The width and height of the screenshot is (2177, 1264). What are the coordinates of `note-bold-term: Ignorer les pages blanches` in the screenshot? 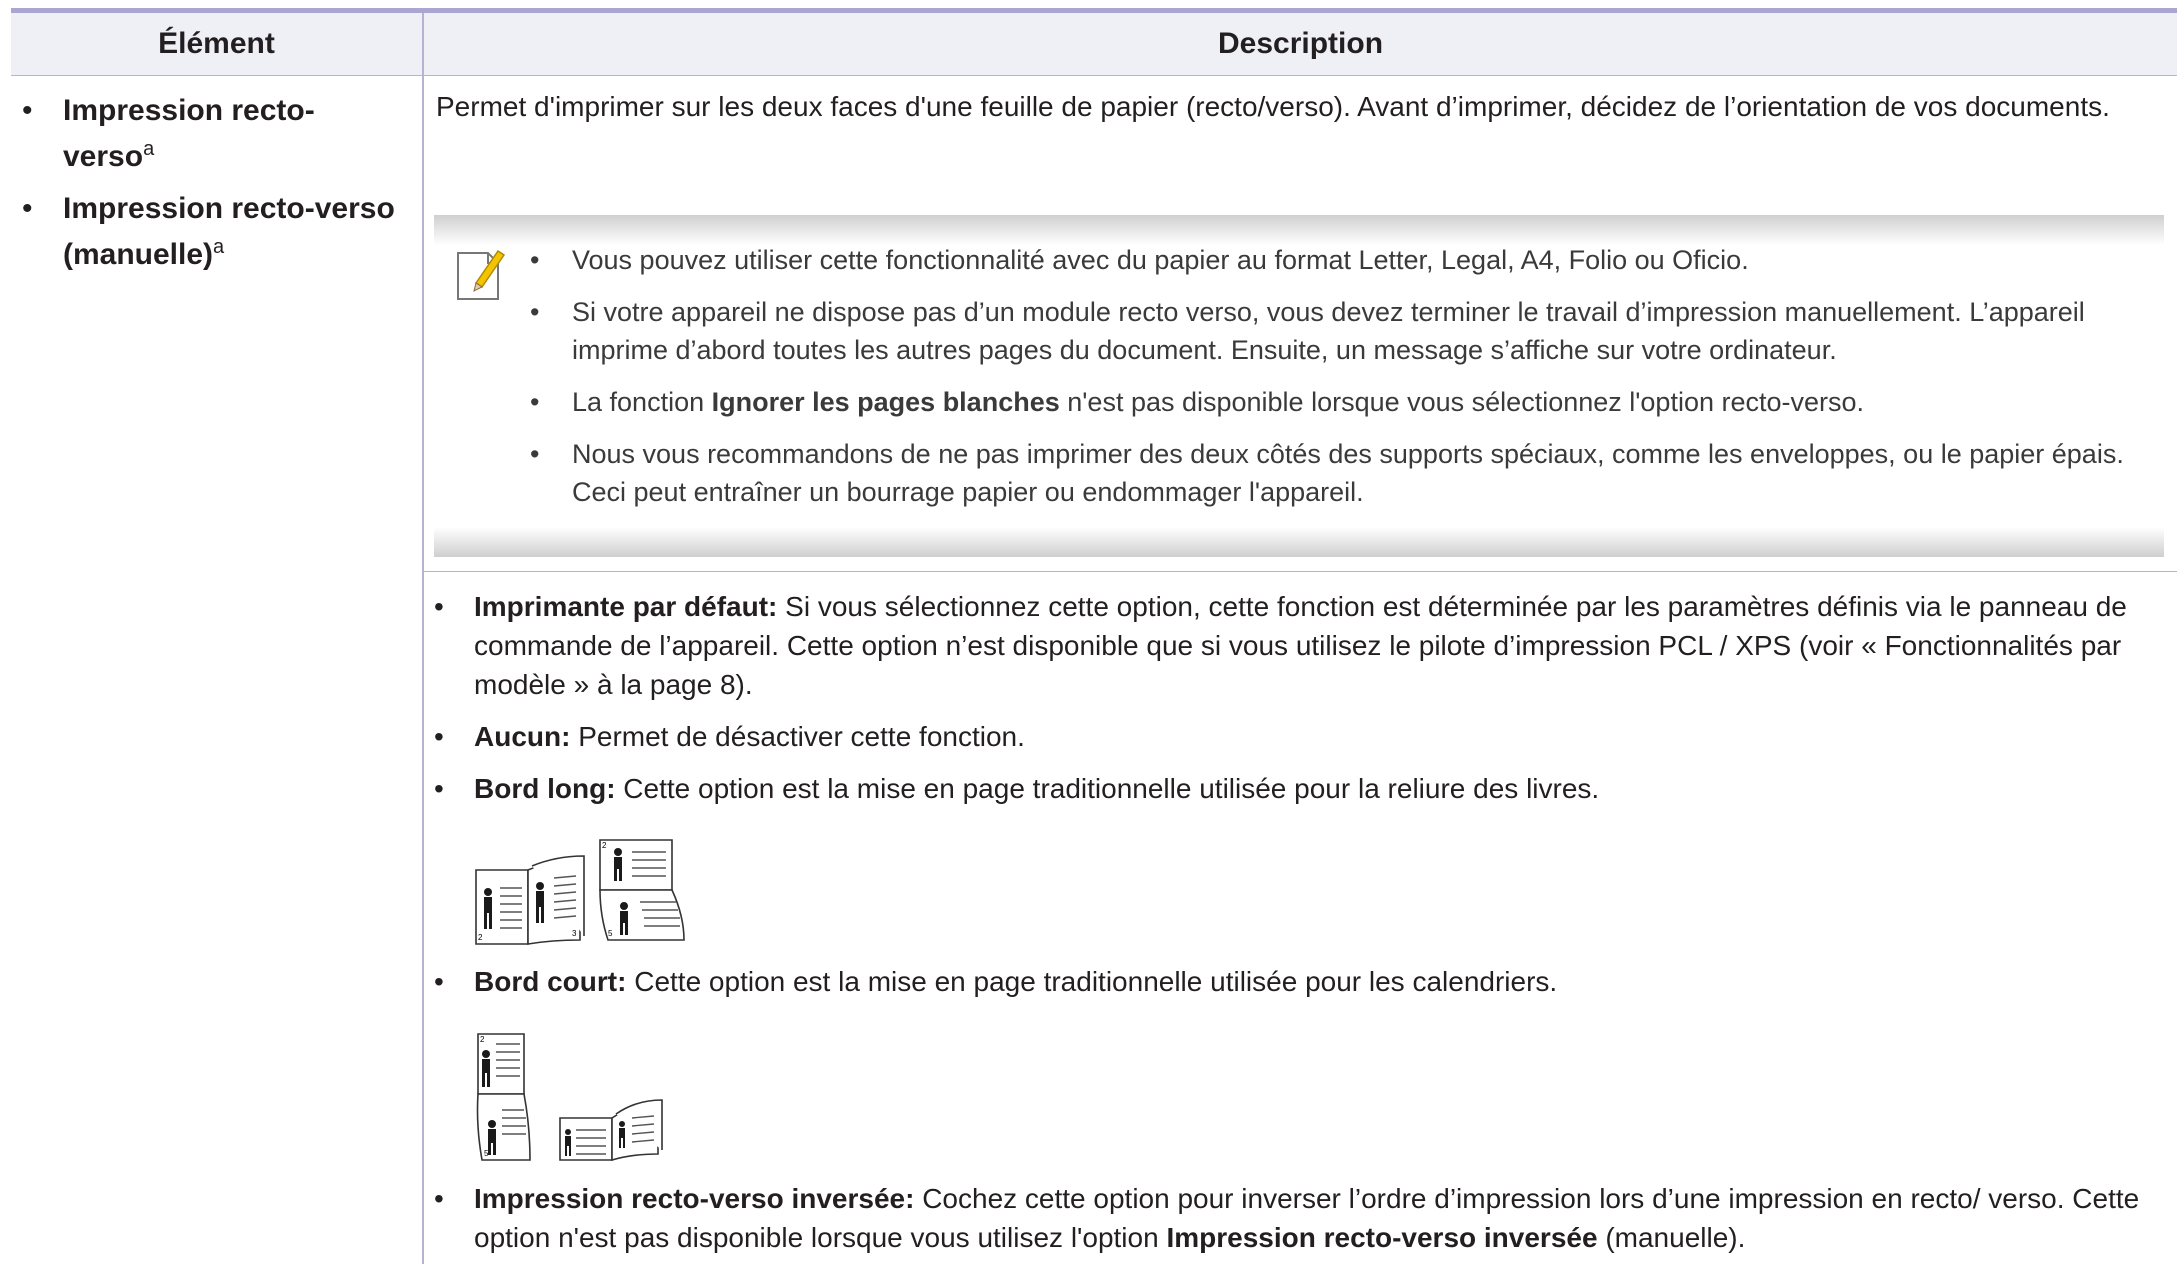 It's located at (885, 402).